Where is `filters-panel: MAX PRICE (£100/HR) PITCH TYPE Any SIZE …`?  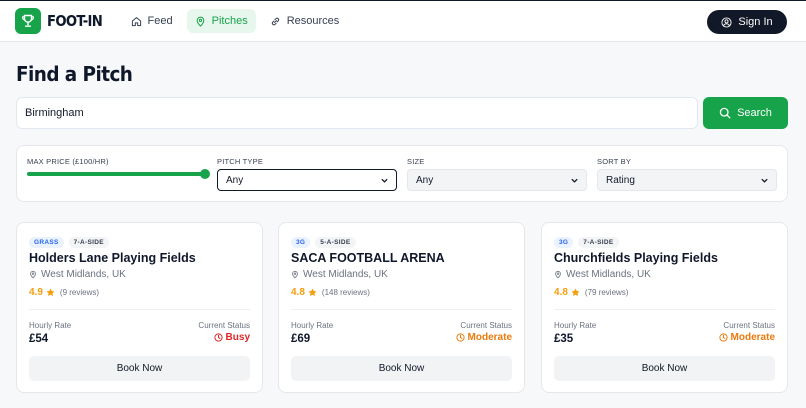
filters-panel: MAX PRICE (£100/HR) PITCH TYPE Any SIZE … is located at coordinates (402, 173).